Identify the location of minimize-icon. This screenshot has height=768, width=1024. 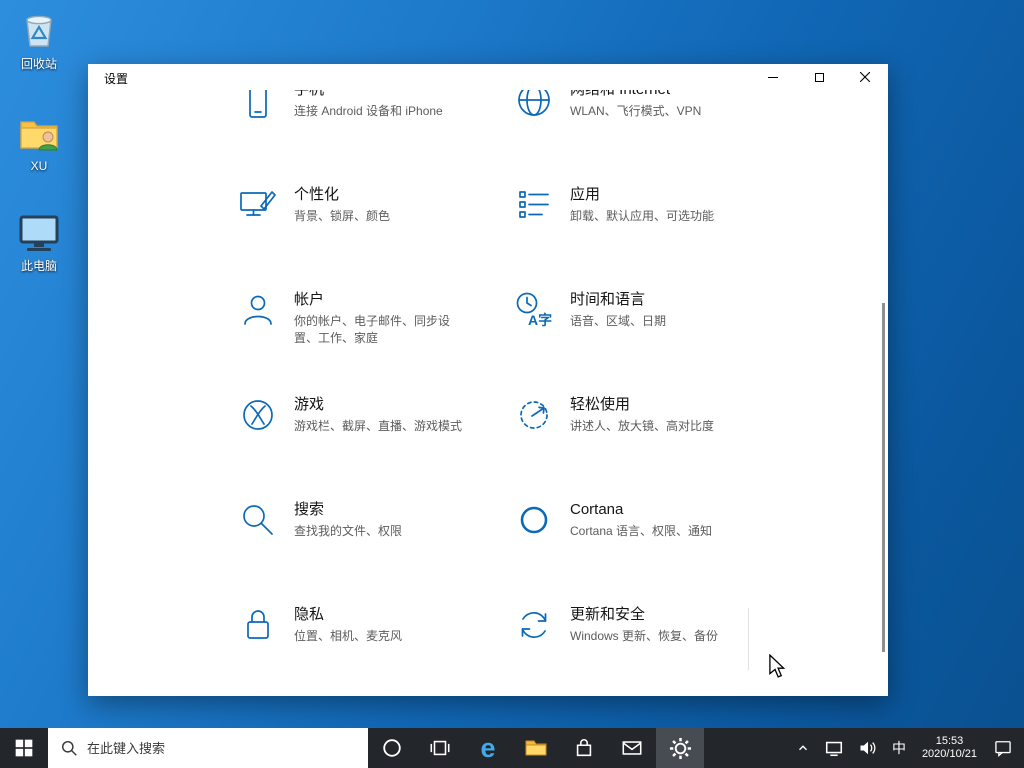
(773, 77).